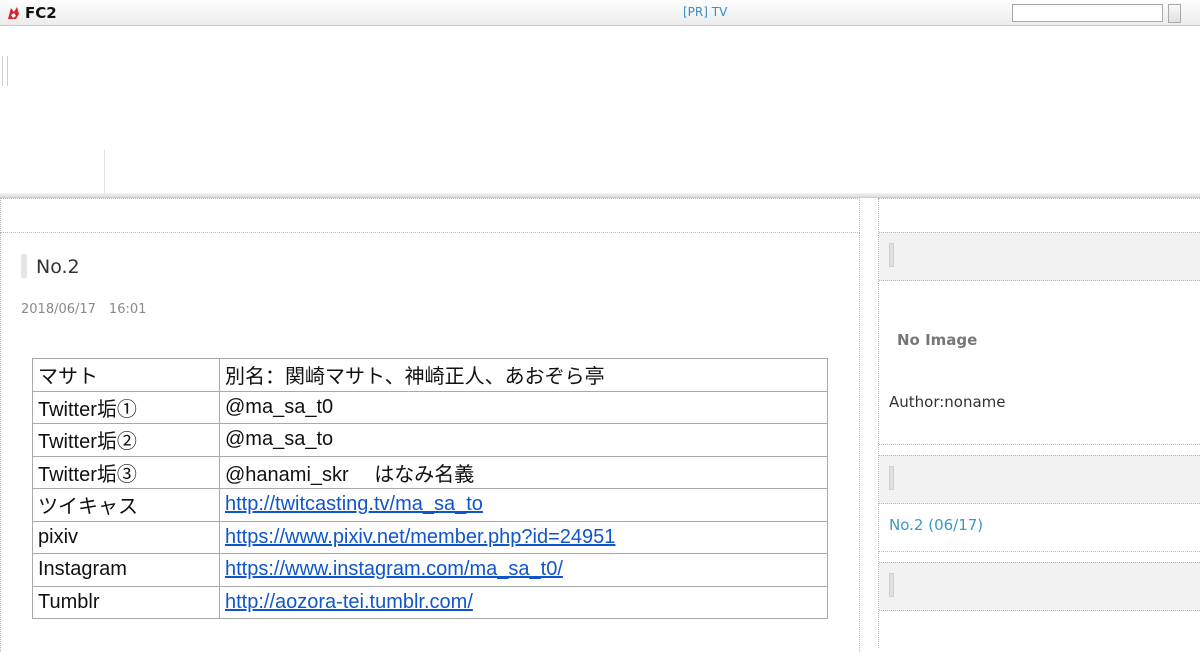 The width and height of the screenshot is (1200, 652). Describe the element at coordinates (13, 13) in the screenshot. I see `fc2-logo-icon` at that location.